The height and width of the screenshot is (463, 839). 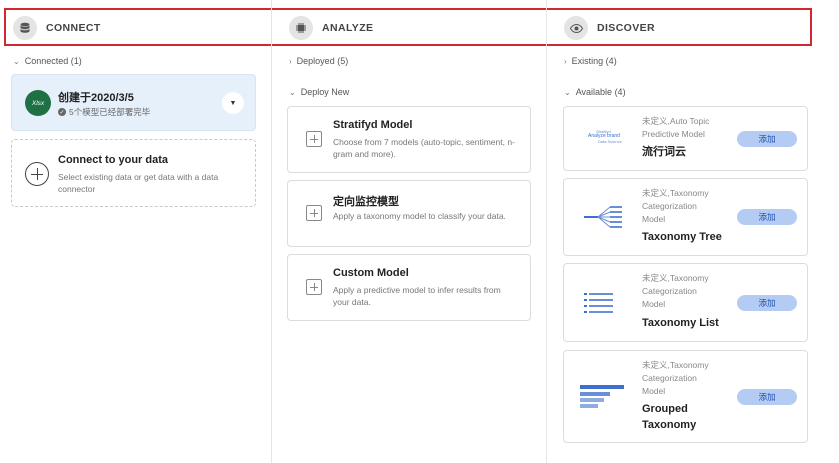 What do you see at coordinates (96, 98) in the screenshot?
I see `dataset-title: 创建于2020/3/5` at bounding box center [96, 98].